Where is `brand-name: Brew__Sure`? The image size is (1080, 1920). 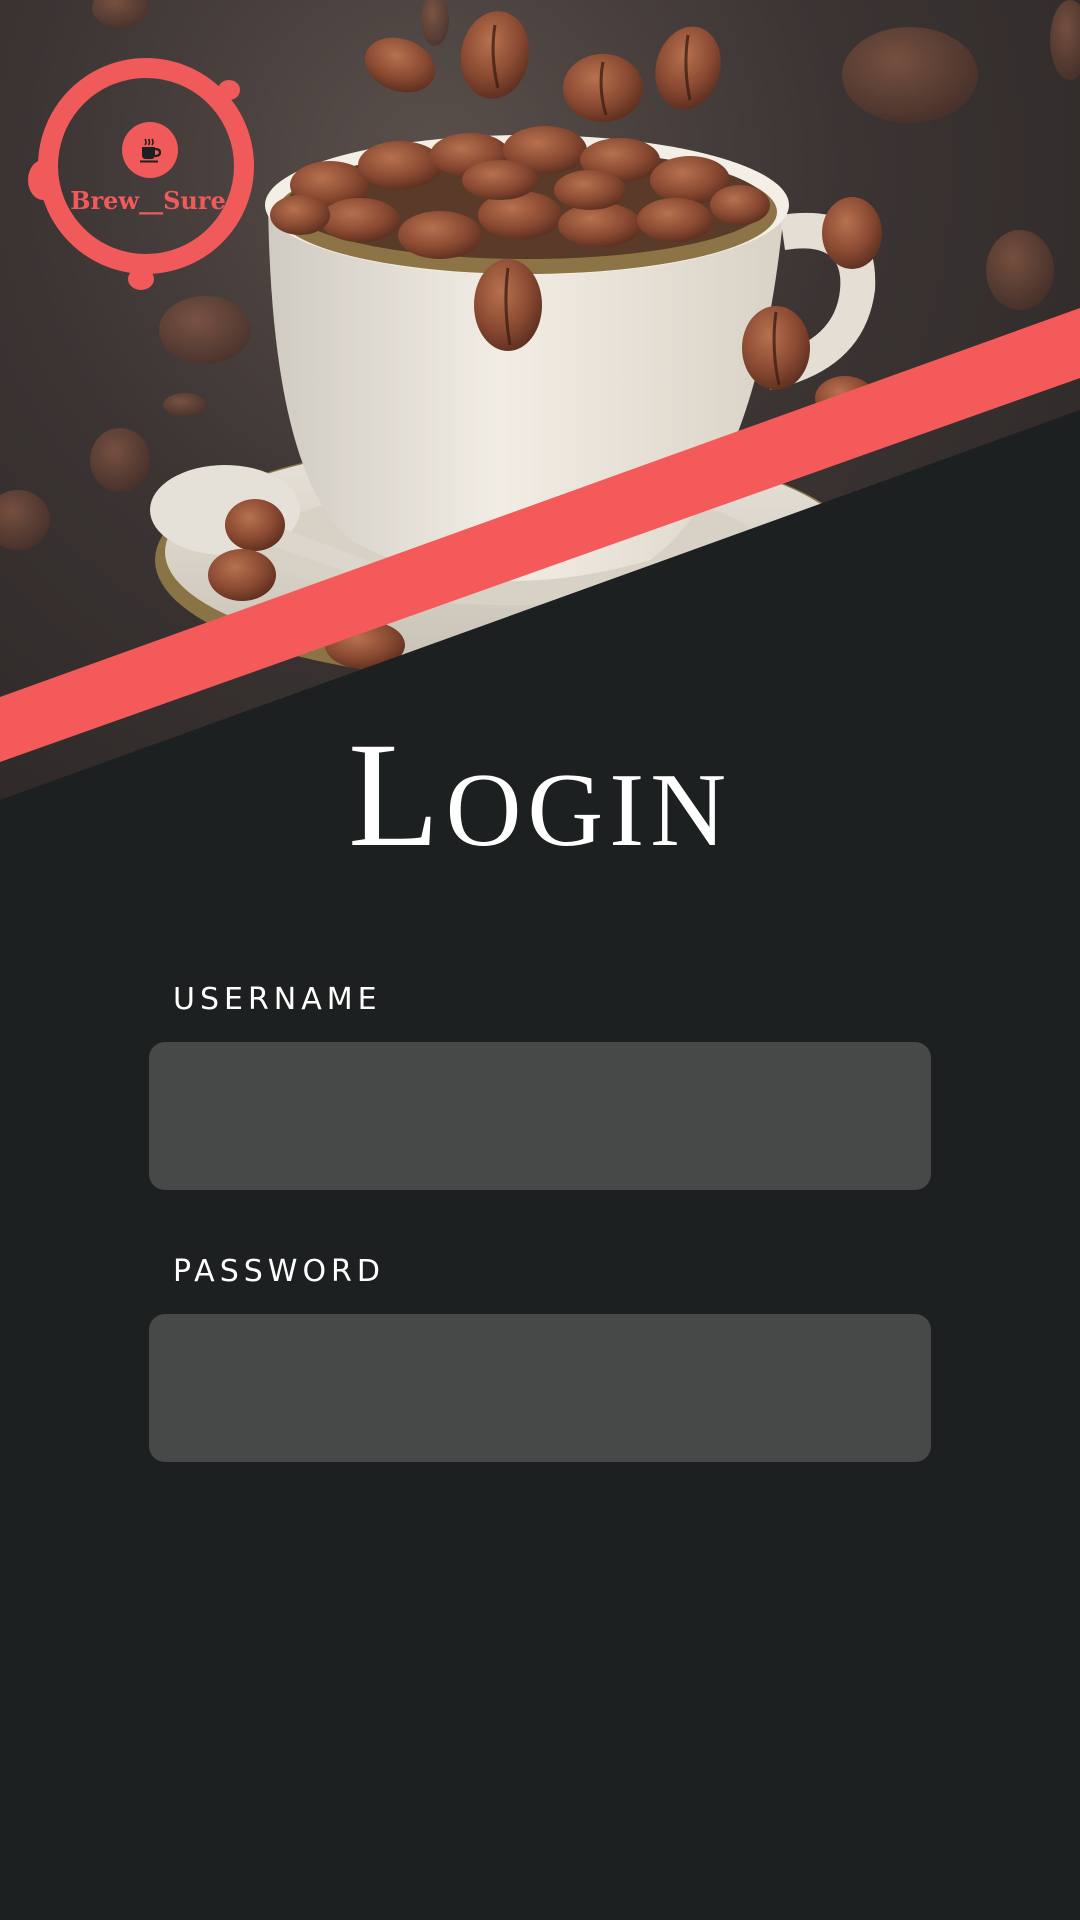
brand-name: Brew__Sure is located at coordinates (148, 200).